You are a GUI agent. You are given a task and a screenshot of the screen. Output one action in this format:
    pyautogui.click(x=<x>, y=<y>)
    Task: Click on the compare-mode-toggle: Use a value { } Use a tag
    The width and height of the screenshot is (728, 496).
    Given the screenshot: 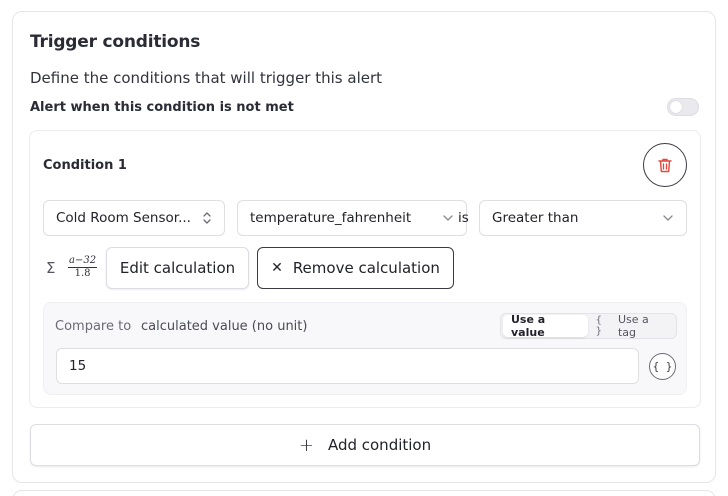 What is the action you would take?
    pyautogui.click(x=588, y=326)
    